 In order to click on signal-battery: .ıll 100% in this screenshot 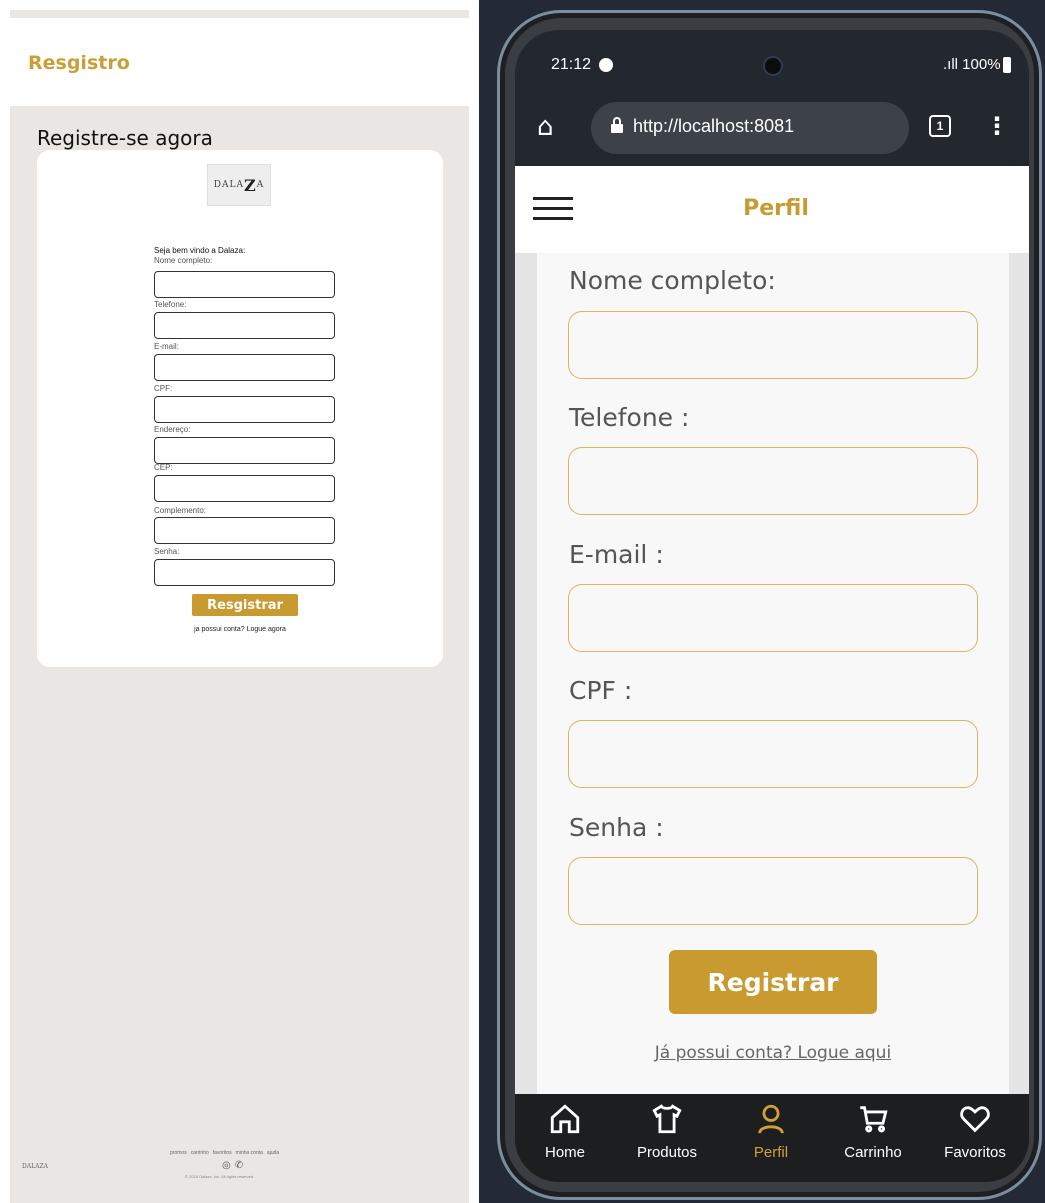, I will do `click(972, 64)`.